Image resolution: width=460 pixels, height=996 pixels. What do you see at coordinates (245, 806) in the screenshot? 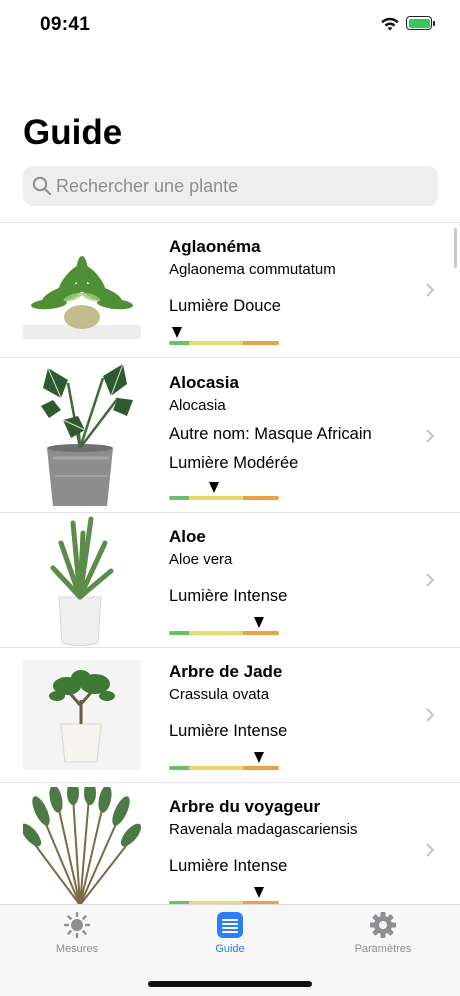
I see `plant-name: Arbre du voyageur` at bounding box center [245, 806].